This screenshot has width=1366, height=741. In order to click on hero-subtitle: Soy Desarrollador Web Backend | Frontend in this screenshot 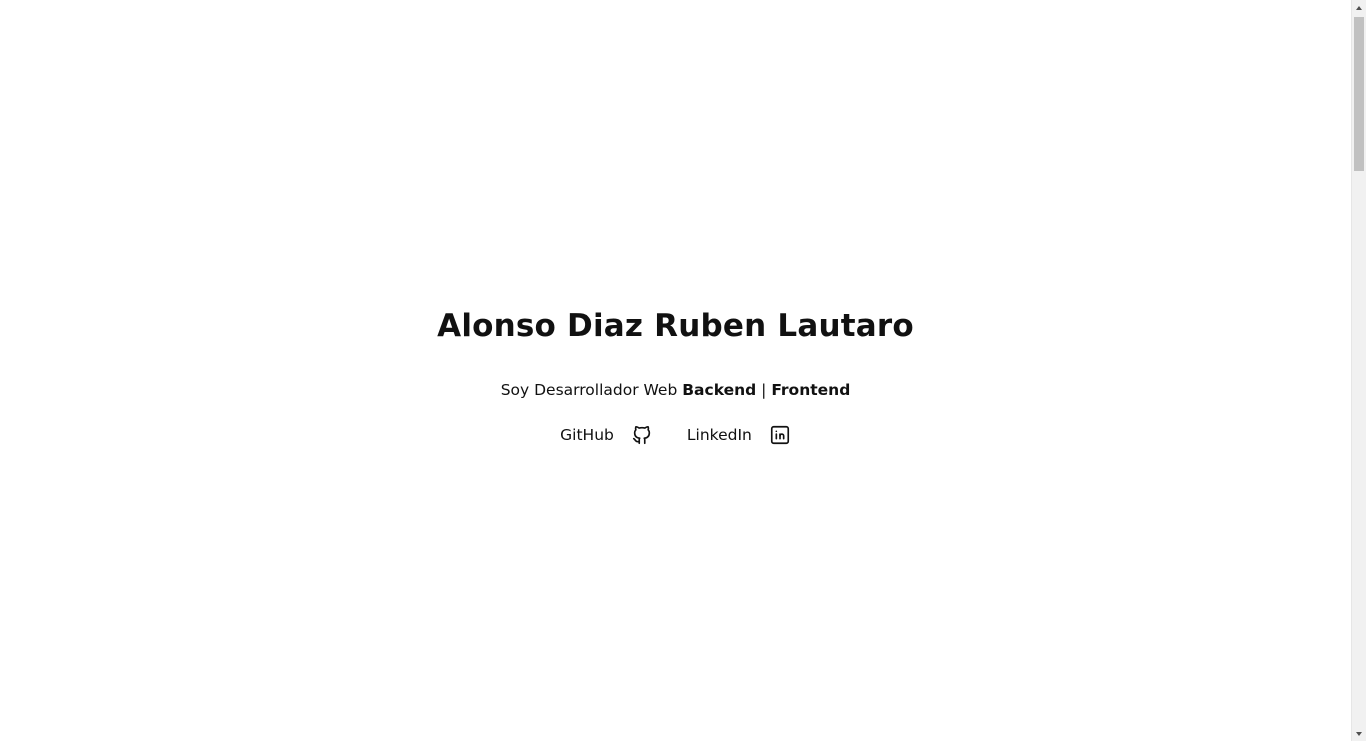, I will do `click(675, 390)`.